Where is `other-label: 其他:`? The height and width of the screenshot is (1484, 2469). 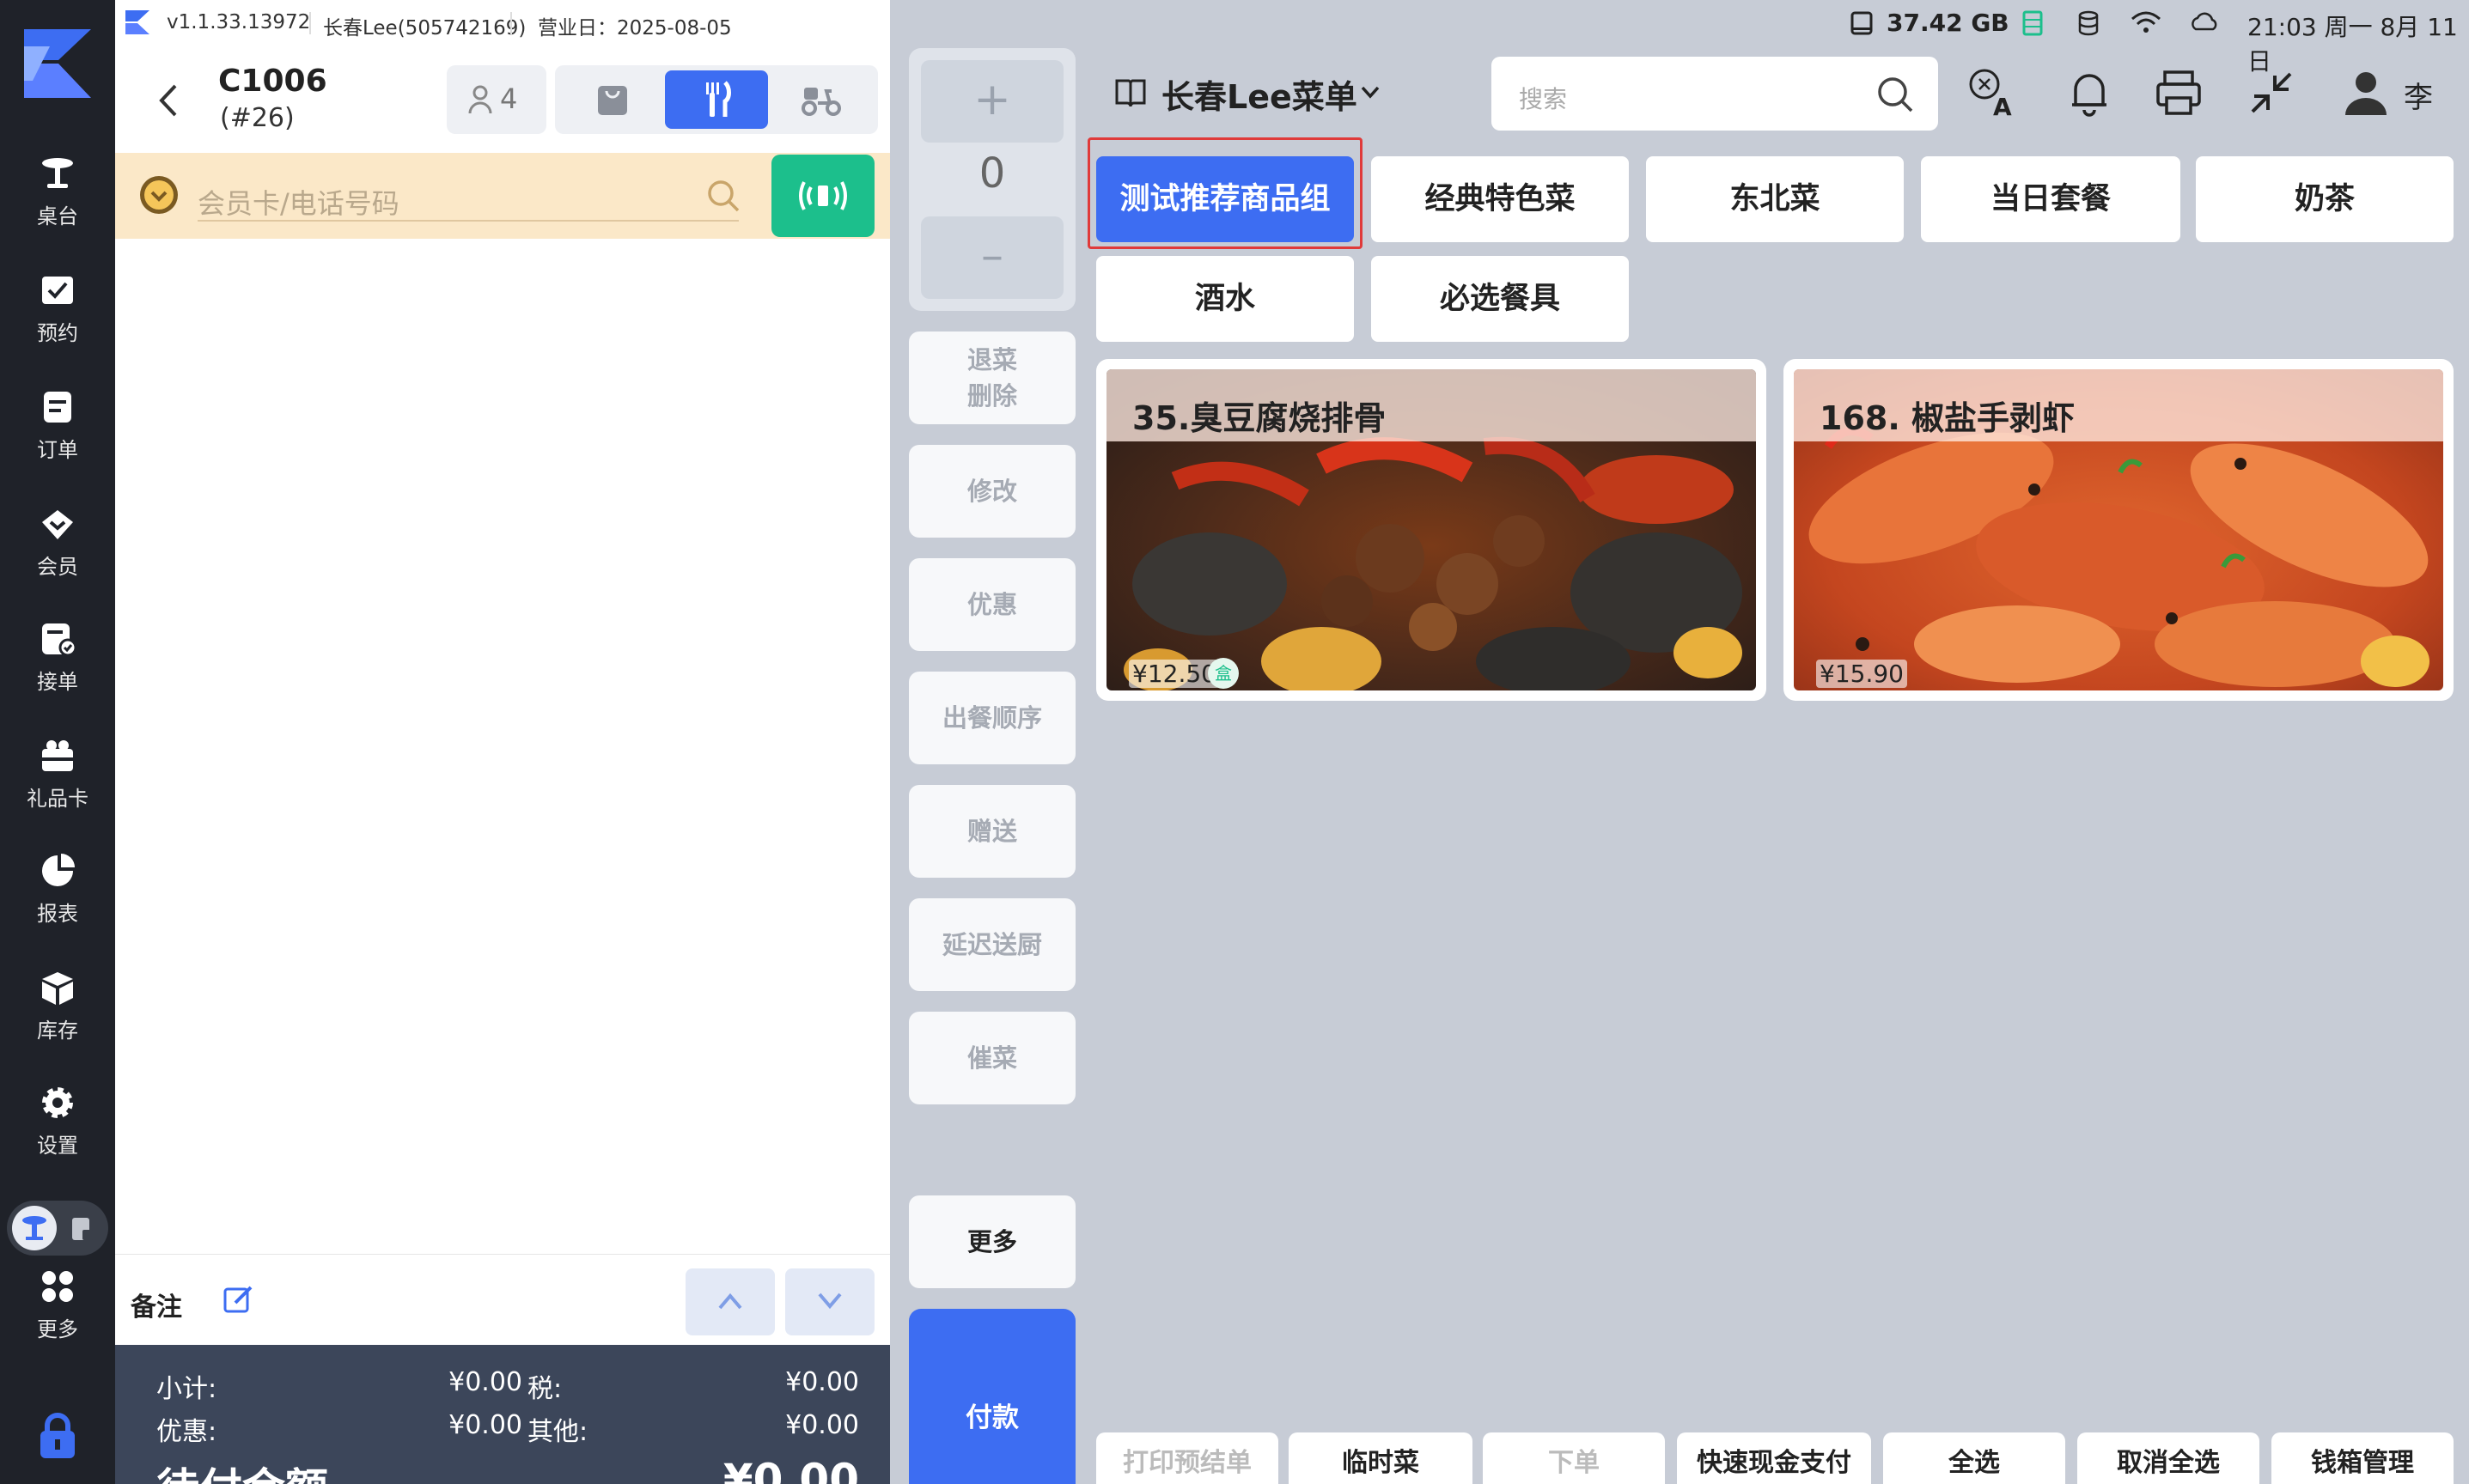
other-label: 其他: is located at coordinates (557, 1432).